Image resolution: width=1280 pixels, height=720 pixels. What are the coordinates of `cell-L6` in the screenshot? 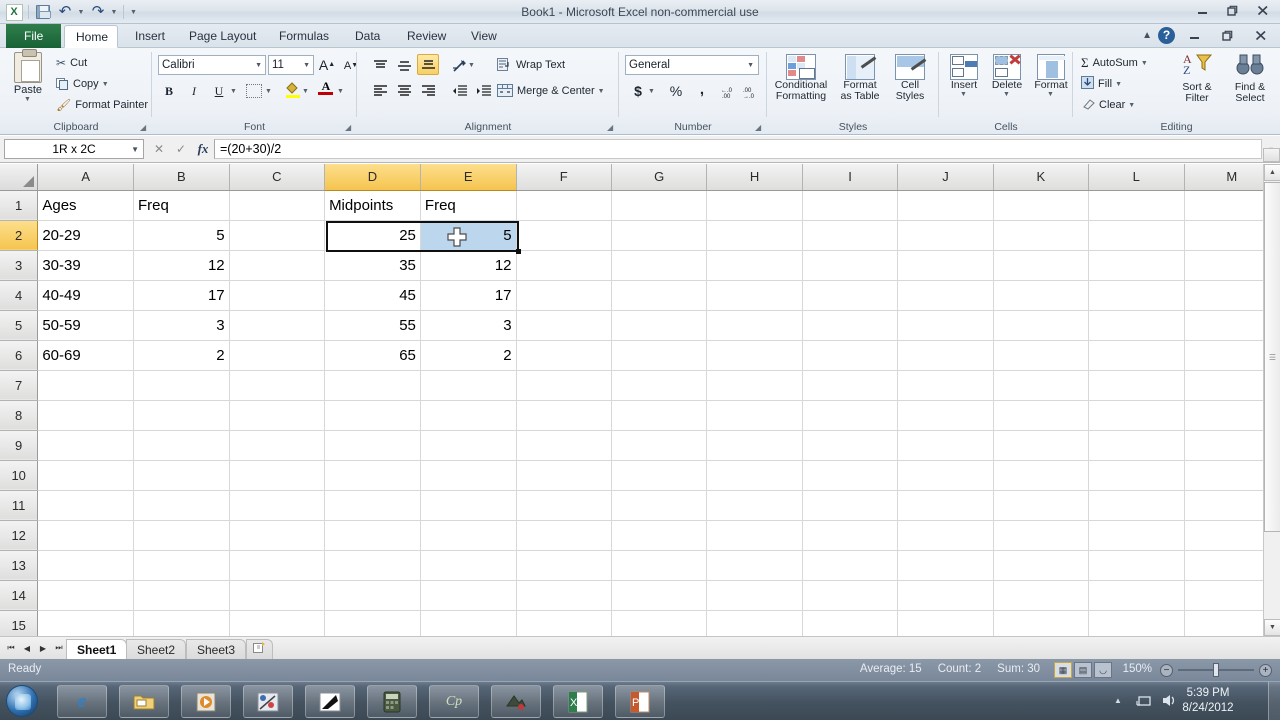 It's located at (1136, 355).